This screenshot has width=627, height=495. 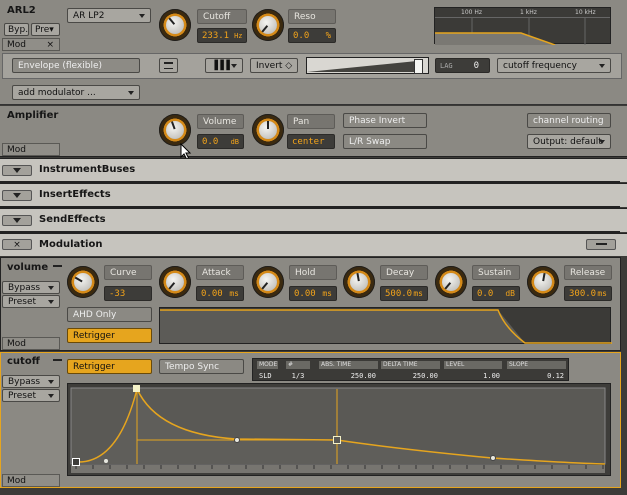 What do you see at coordinates (367, 65) in the screenshot?
I see `mod-amount-slider` at bounding box center [367, 65].